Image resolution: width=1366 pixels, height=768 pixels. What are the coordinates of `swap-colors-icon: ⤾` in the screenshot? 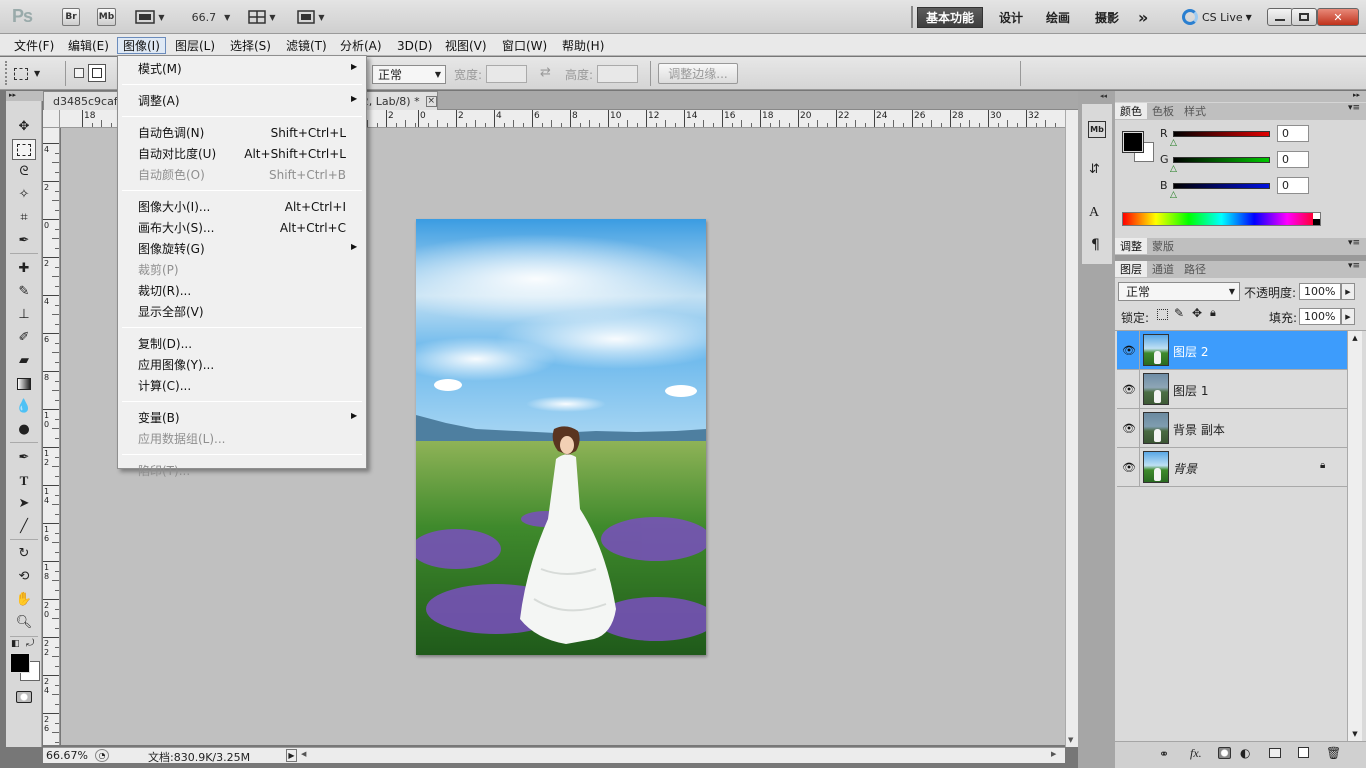 It's located at (30, 643).